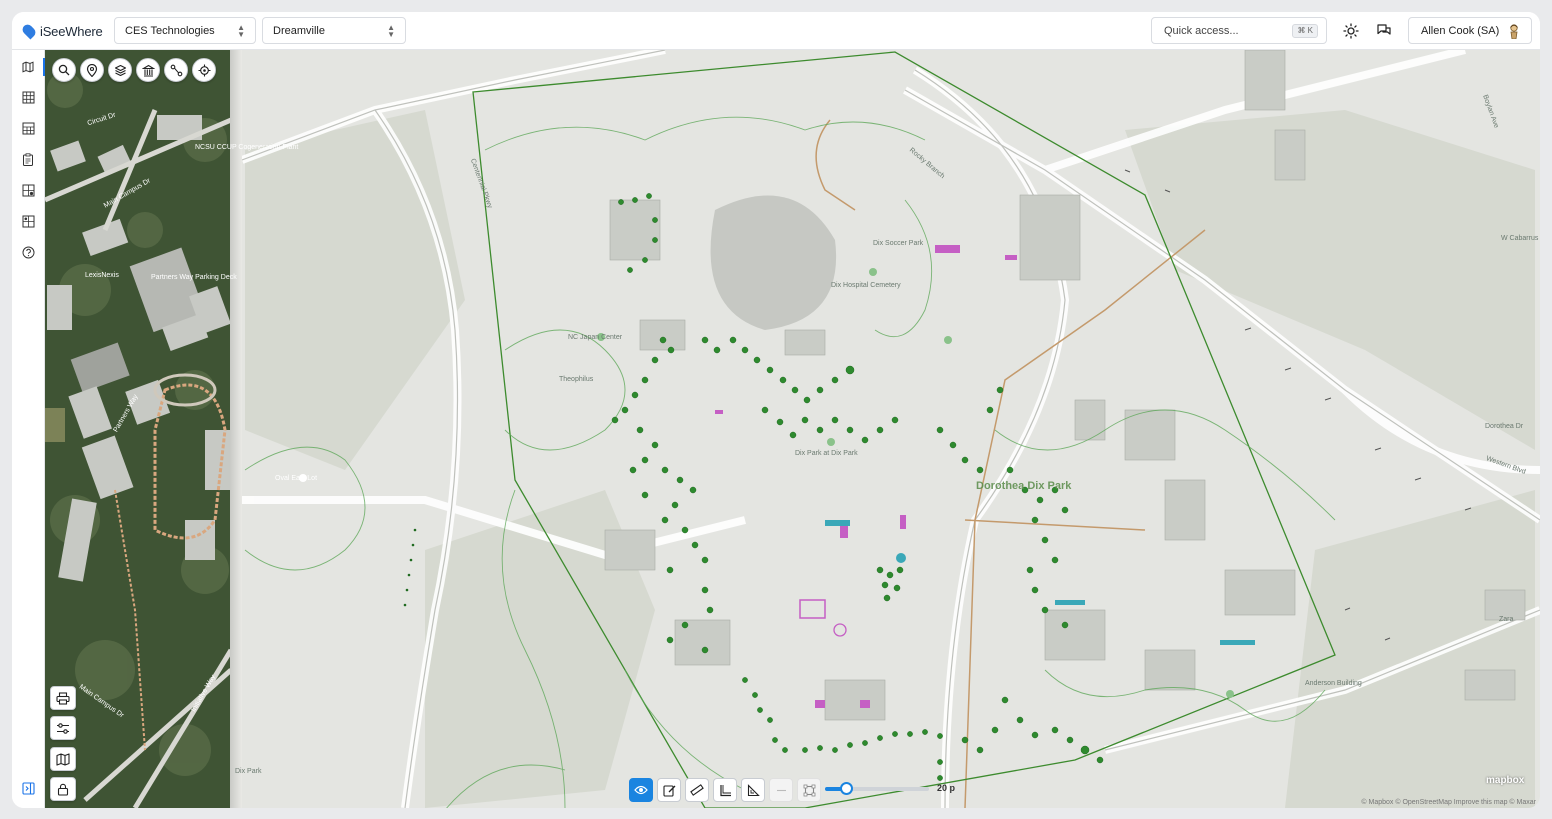  What do you see at coordinates (1384, 31) in the screenshot?
I see `chat-icon` at bounding box center [1384, 31].